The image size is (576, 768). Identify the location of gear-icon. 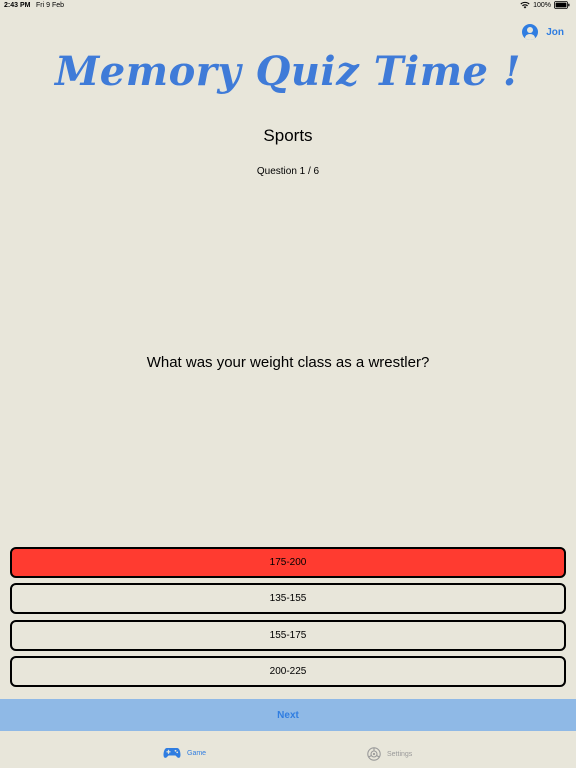
(374, 754).